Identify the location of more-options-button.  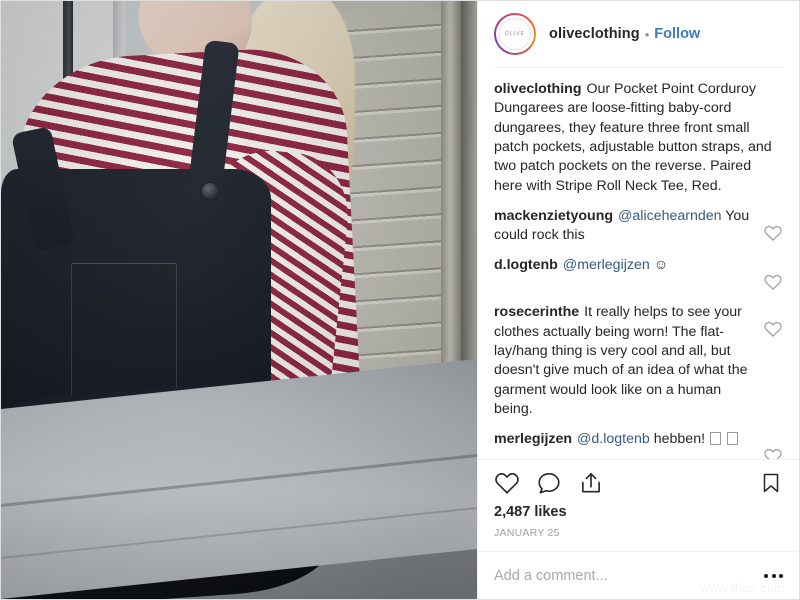
(768, 575).